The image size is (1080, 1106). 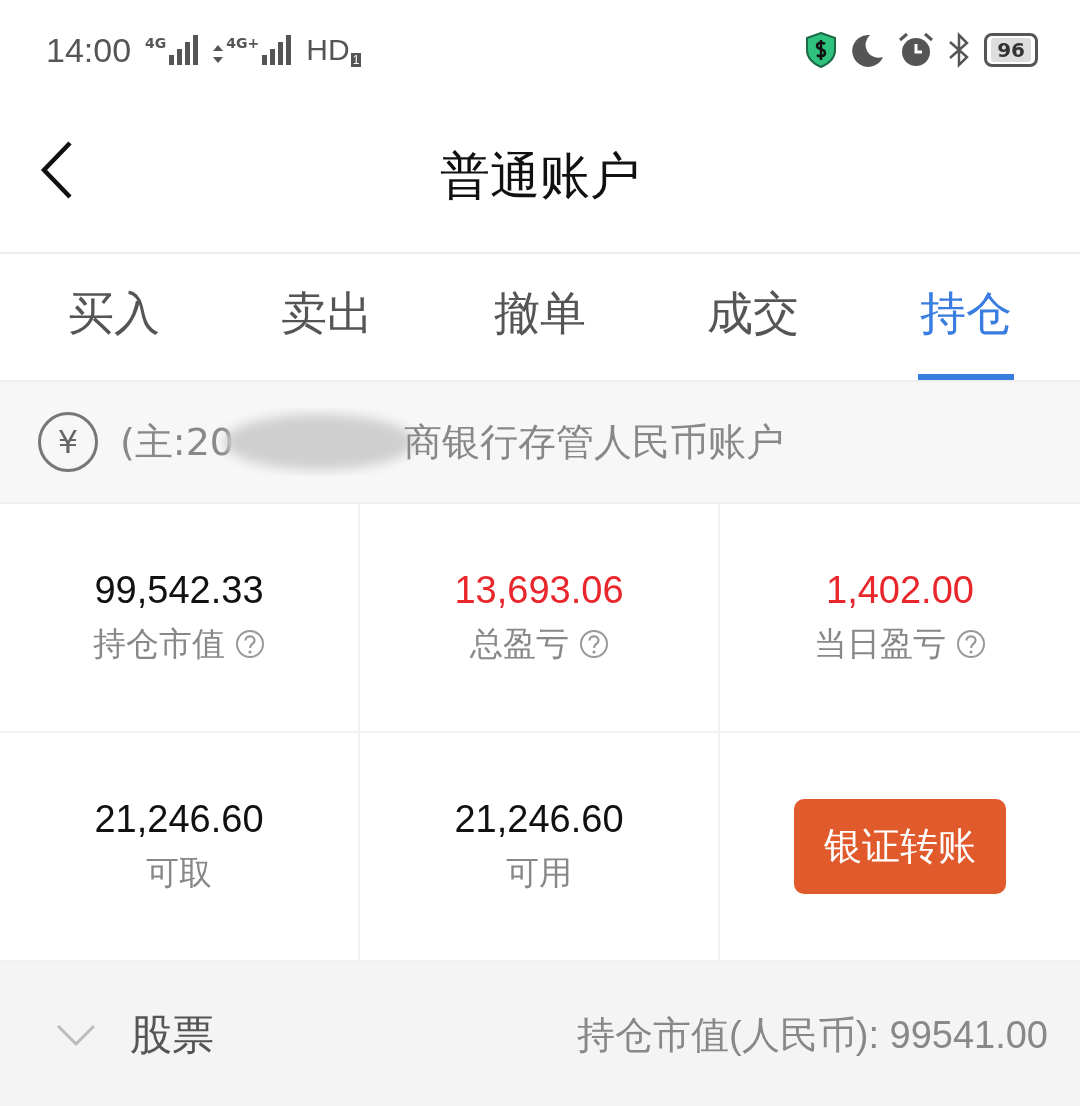 What do you see at coordinates (539, 590) in the screenshot?
I see `stat-value: 13,693.06` at bounding box center [539, 590].